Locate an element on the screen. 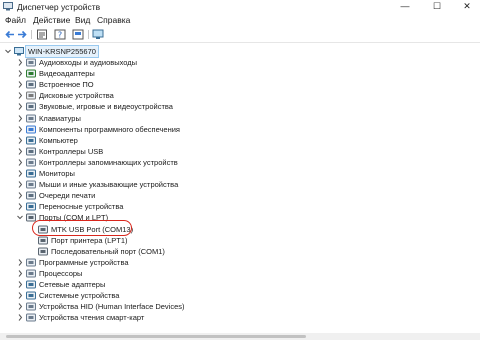 The height and width of the screenshot is (340, 480). tree-category-label: Контроллеры запоминающих устройств is located at coordinates (108, 162).